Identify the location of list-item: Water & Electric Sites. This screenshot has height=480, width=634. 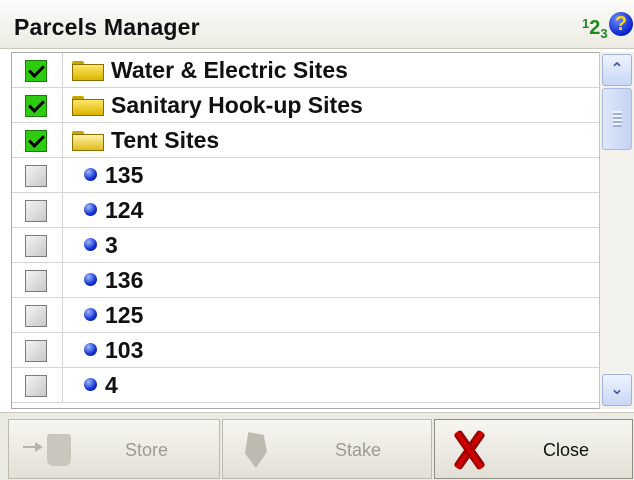
(310, 70).